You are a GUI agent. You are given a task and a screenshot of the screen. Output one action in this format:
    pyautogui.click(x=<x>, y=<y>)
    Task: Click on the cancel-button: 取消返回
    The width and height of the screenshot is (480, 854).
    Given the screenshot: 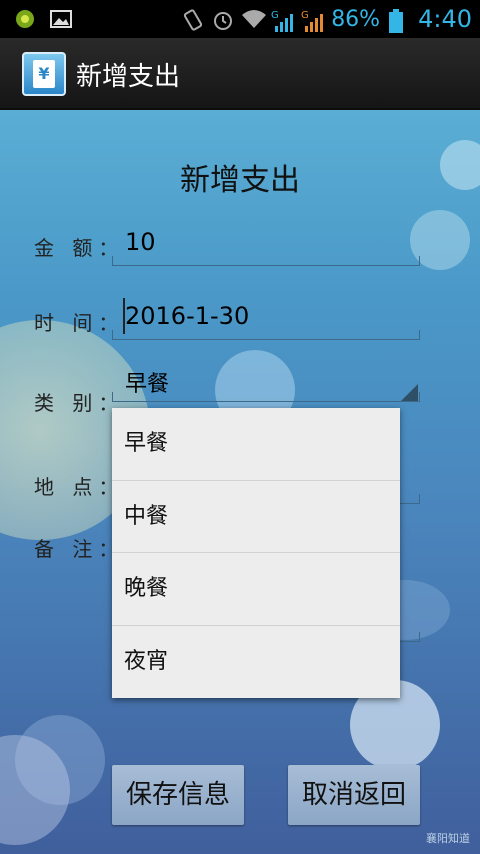 What is the action you would take?
    pyautogui.click(x=354, y=795)
    